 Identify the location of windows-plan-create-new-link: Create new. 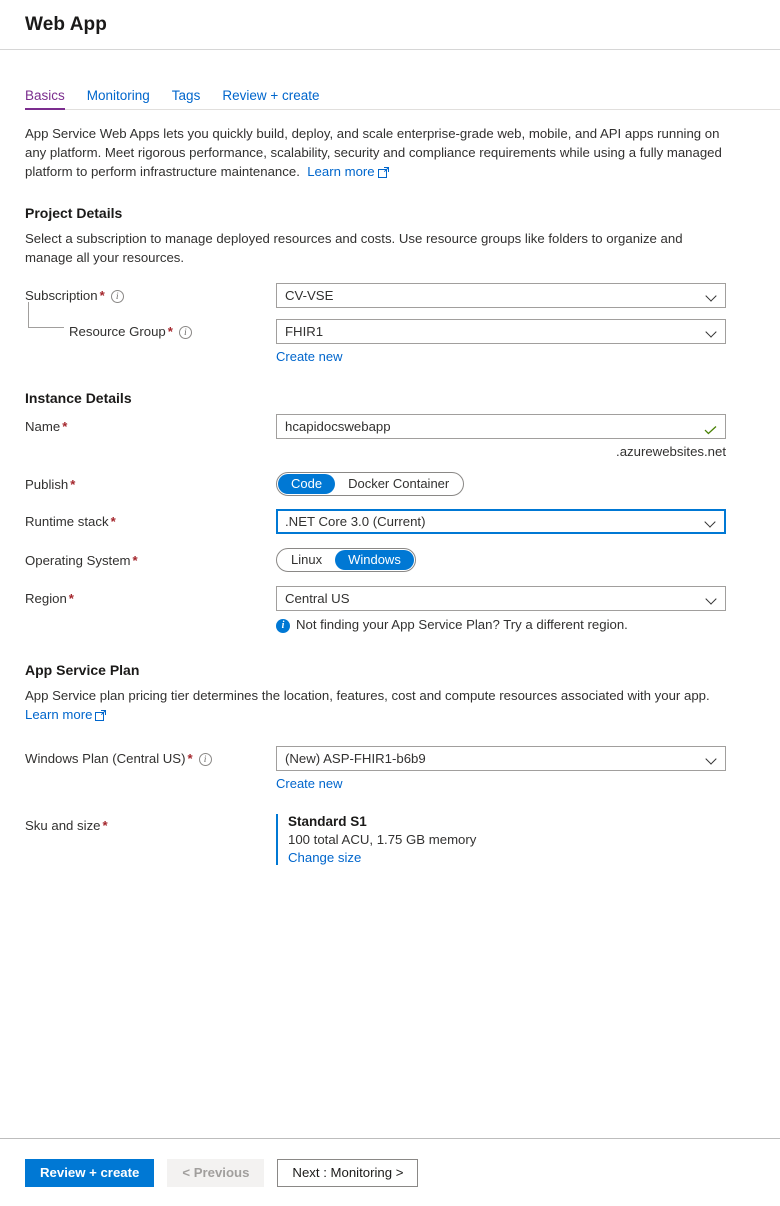
(309, 783).